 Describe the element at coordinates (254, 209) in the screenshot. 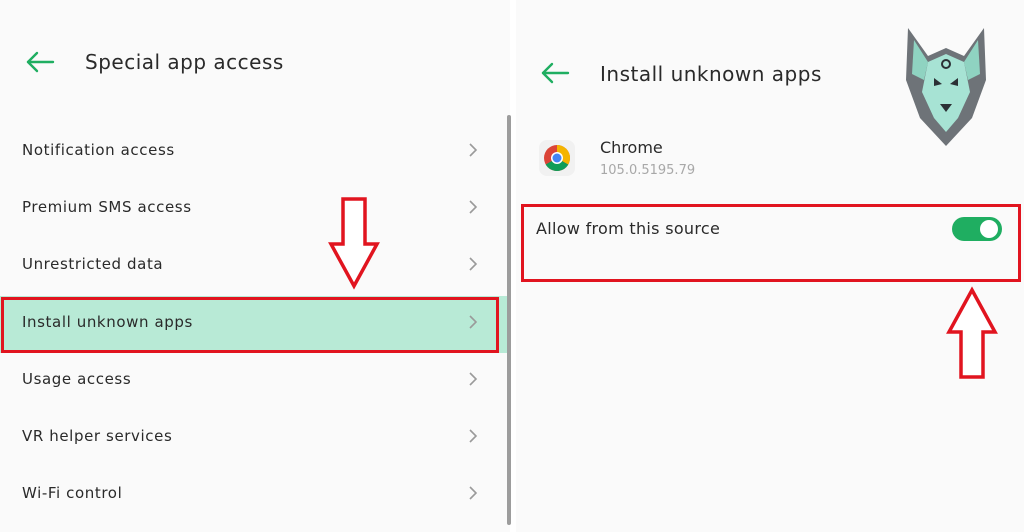

I see `list-item-premium-sms-access: Premium SMS access` at that location.